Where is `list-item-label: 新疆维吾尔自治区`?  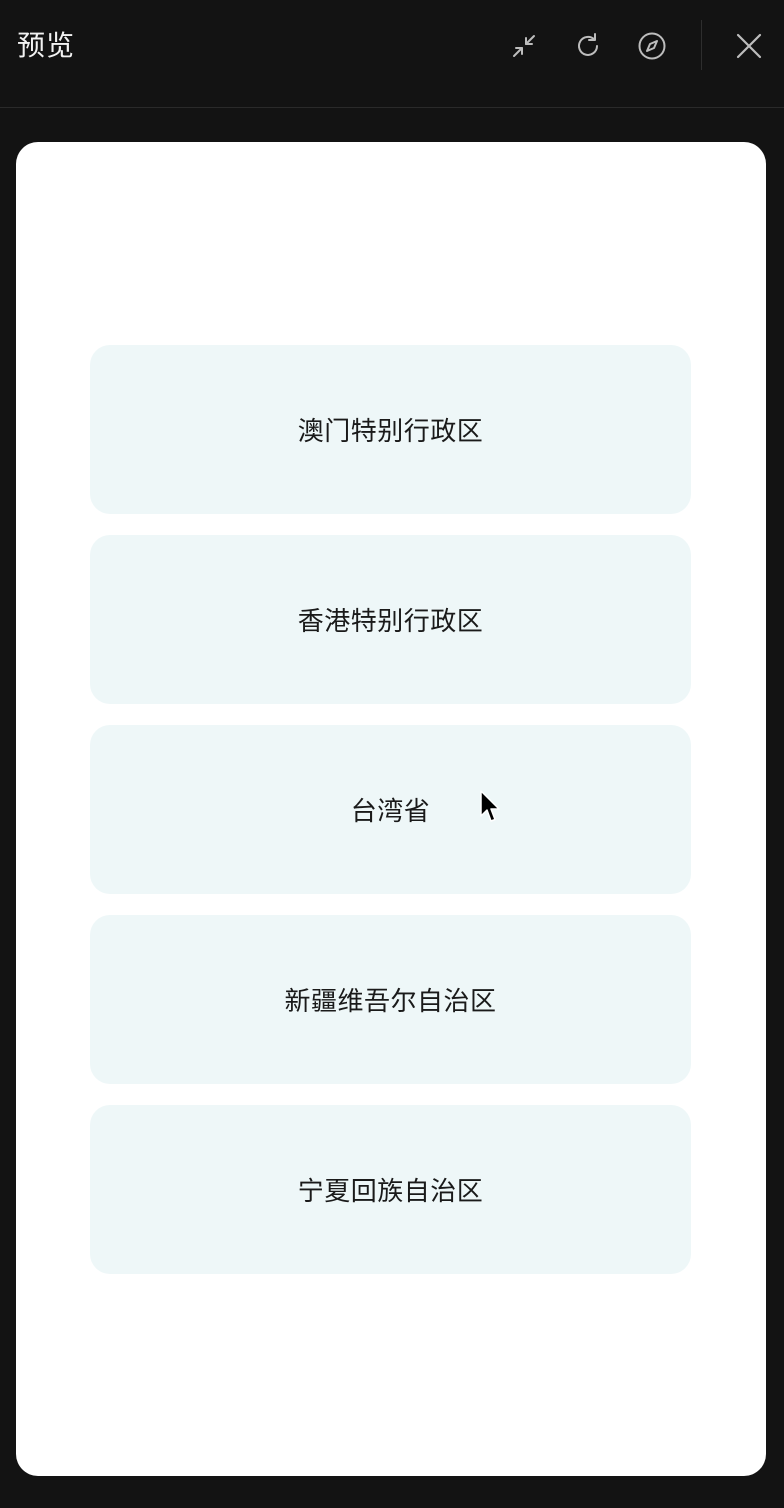 list-item-label: 新疆维吾尔自治区 is located at coordinates (390, 1002).